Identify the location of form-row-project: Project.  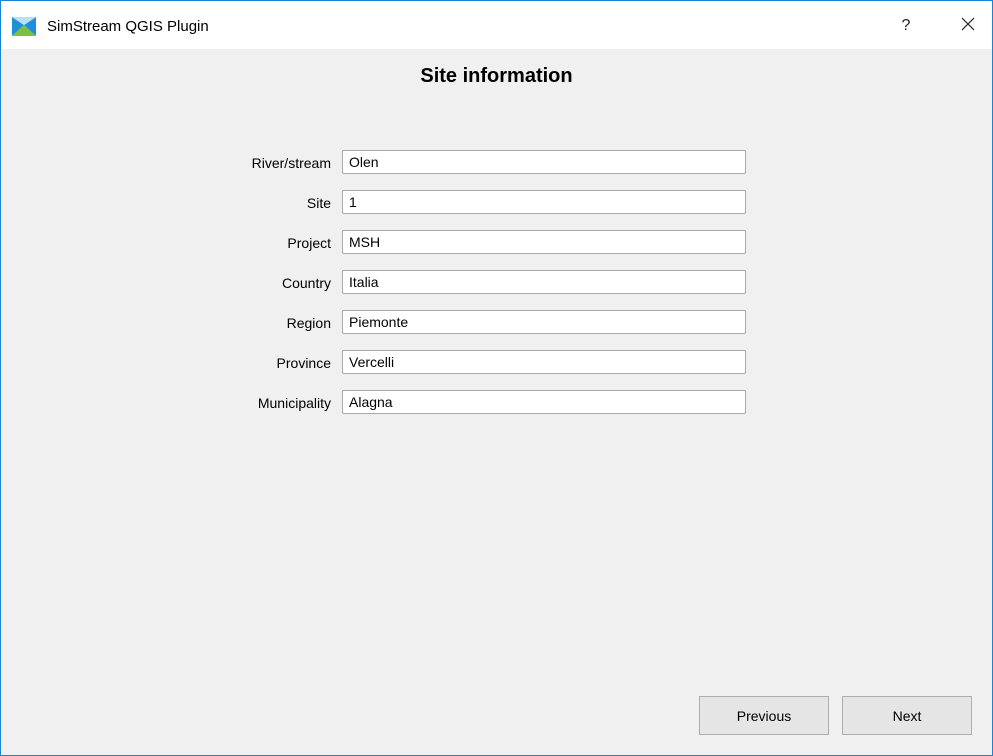
(496, 243).